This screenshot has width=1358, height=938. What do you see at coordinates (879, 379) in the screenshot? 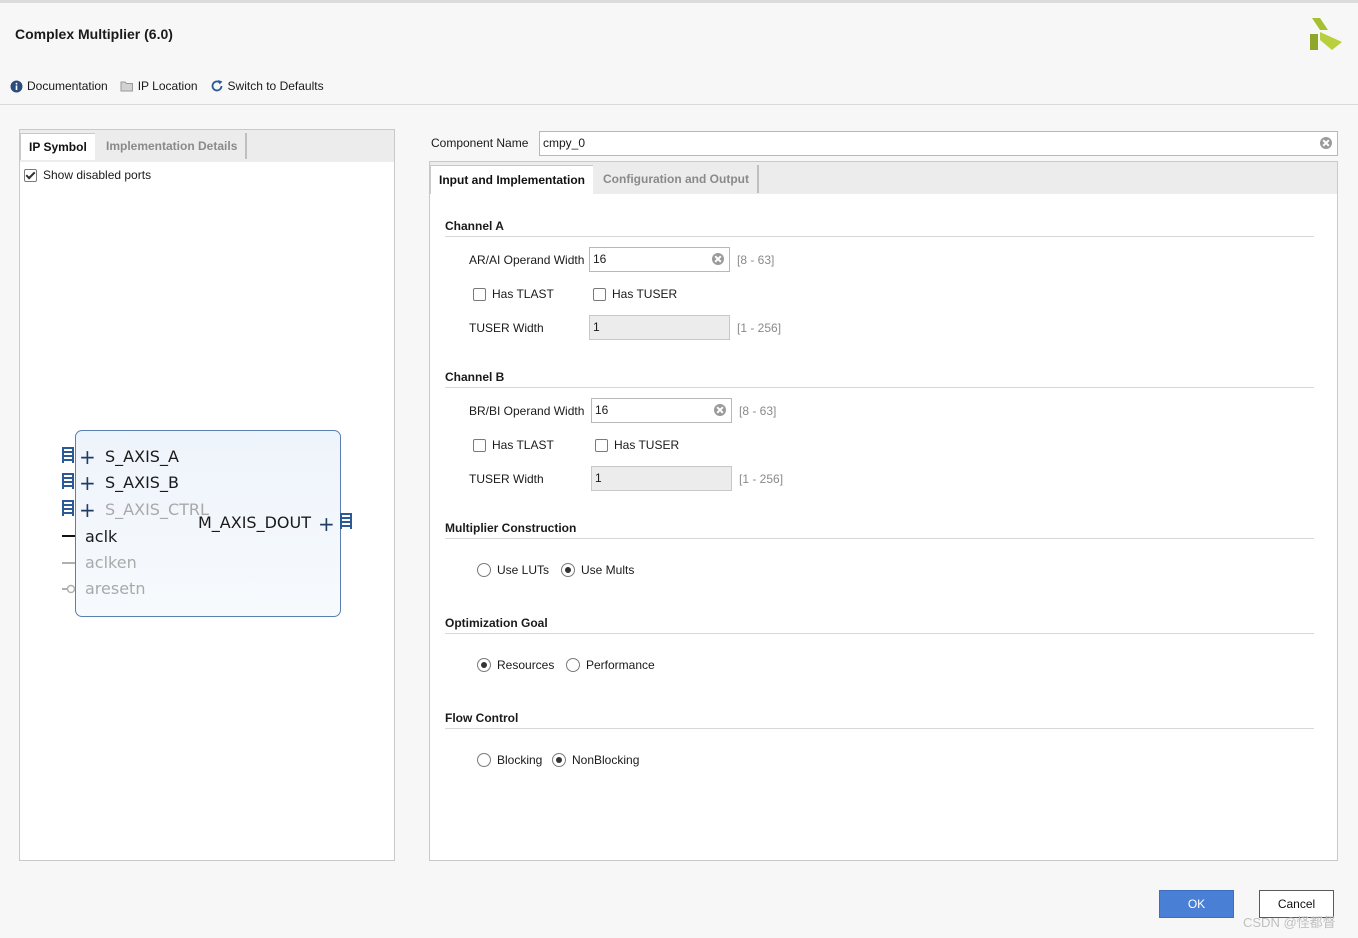
I see `channel-b-heading: Channel B` at bounding box center [879, 379].